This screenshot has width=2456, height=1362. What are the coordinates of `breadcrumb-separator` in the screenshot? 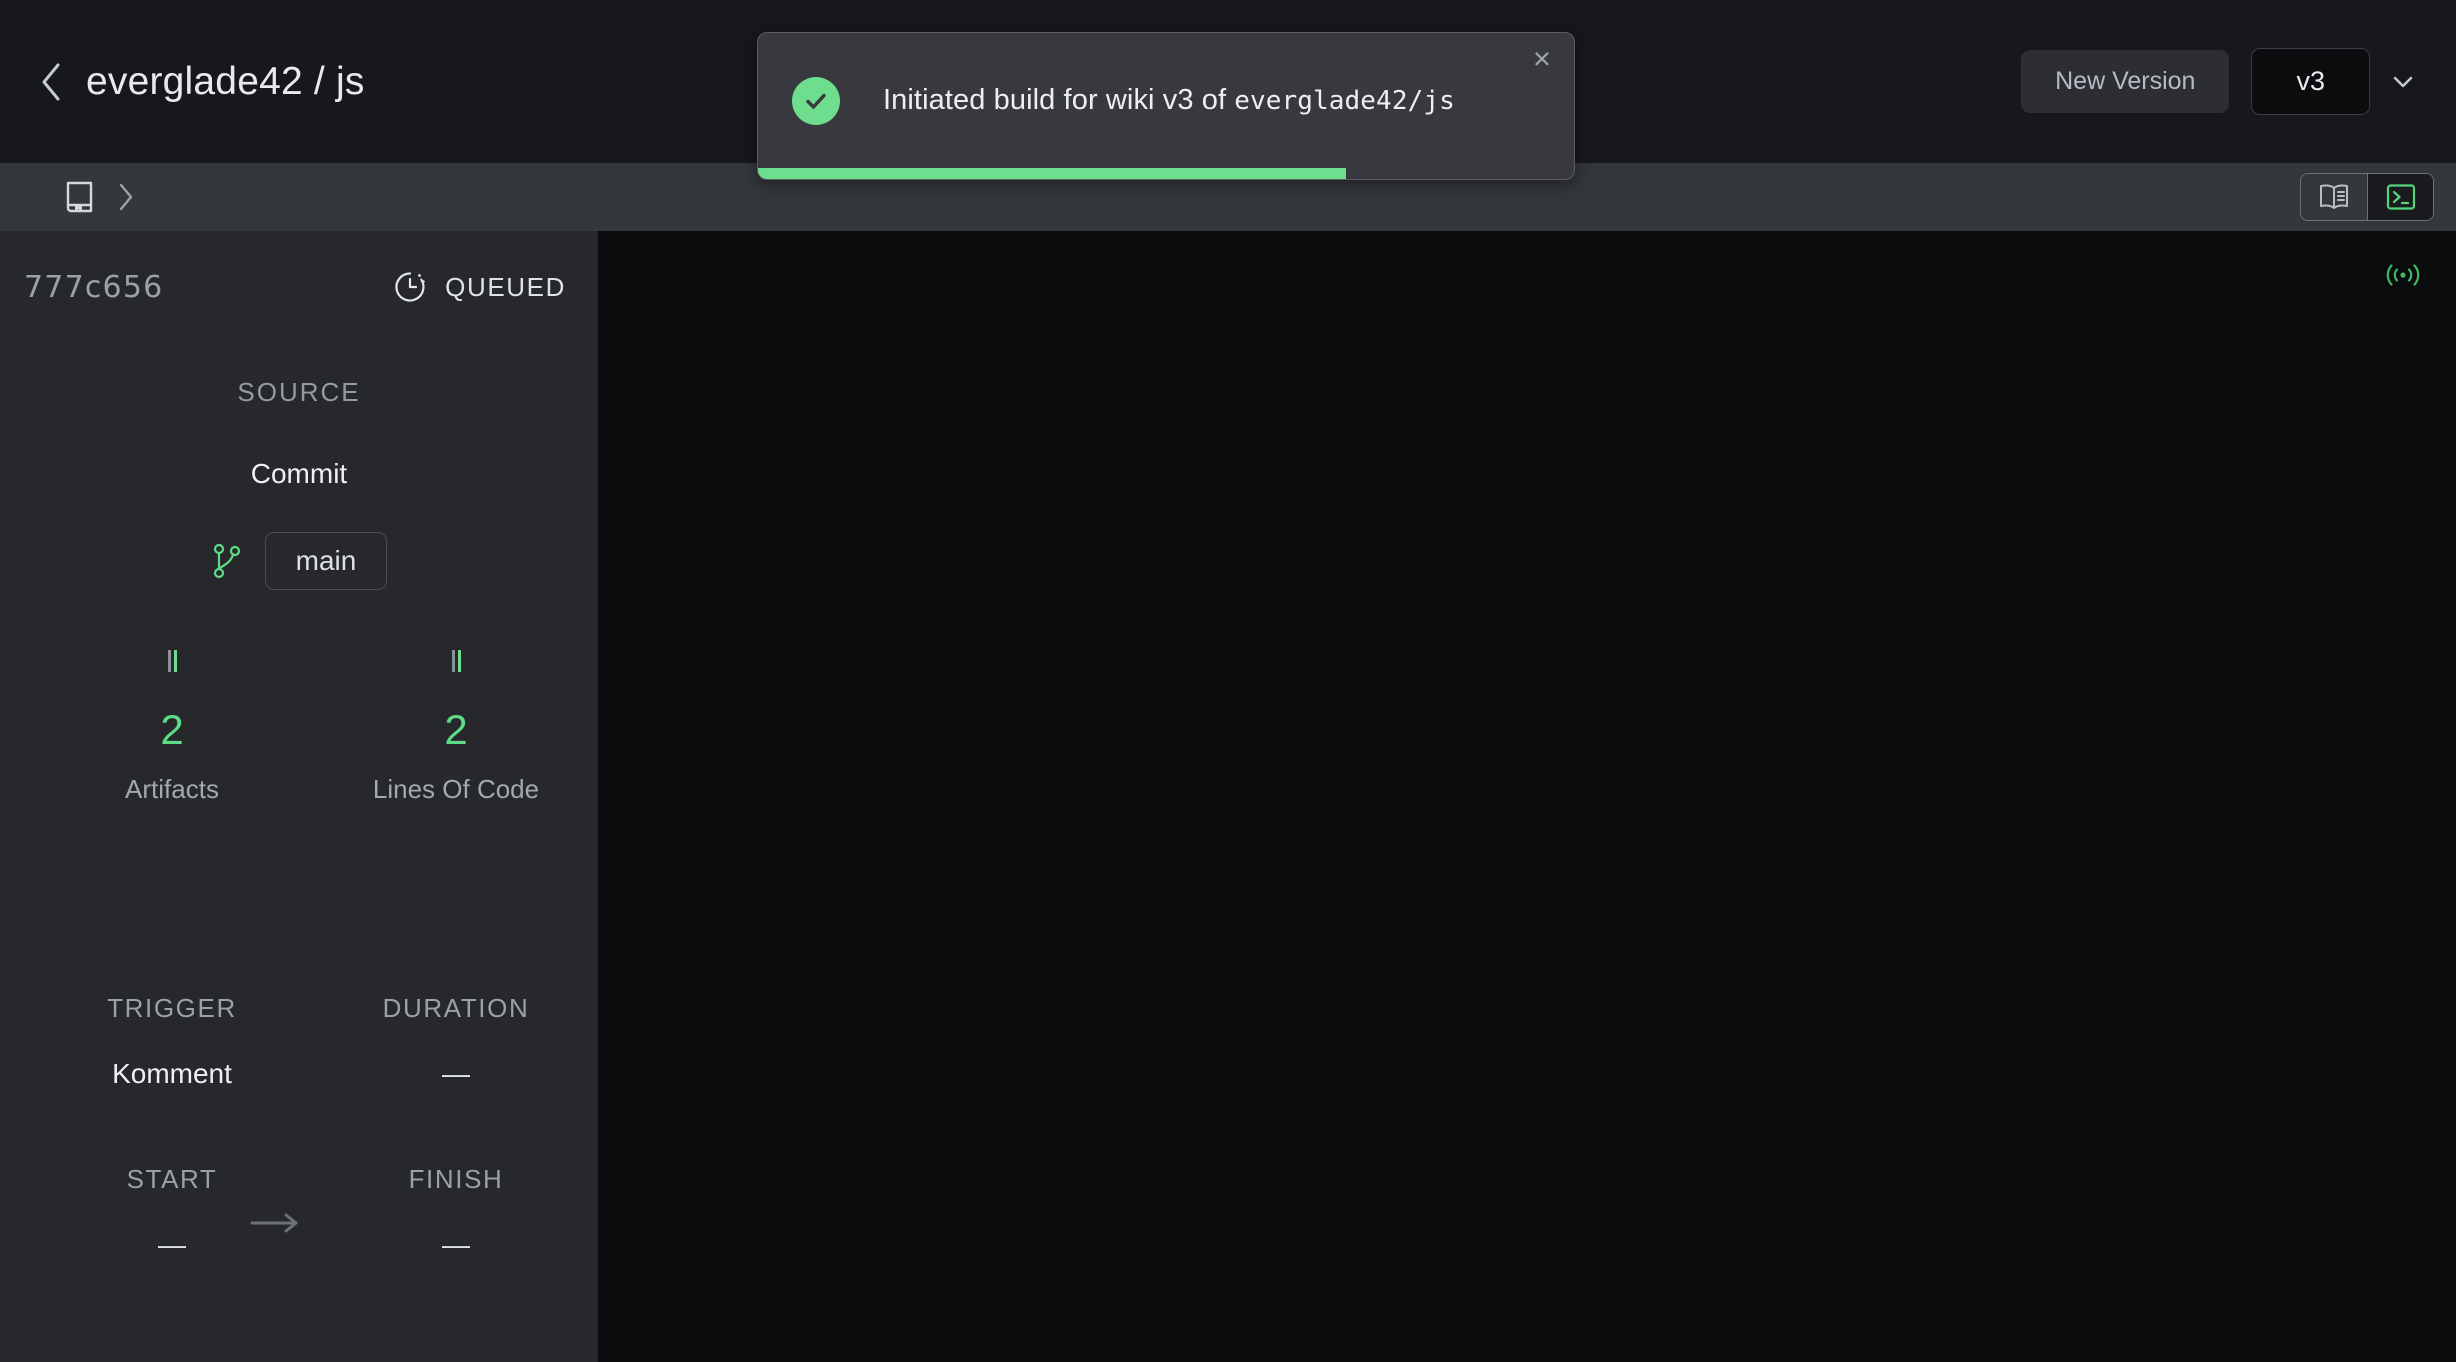 It's located at (126, 197).